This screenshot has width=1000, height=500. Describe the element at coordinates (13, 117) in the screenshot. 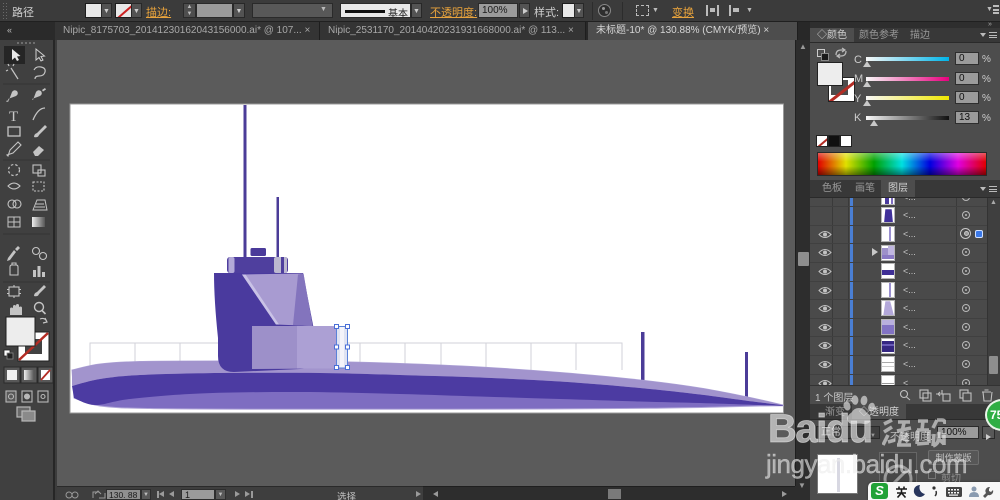

I see `svg-text: T` at that location.